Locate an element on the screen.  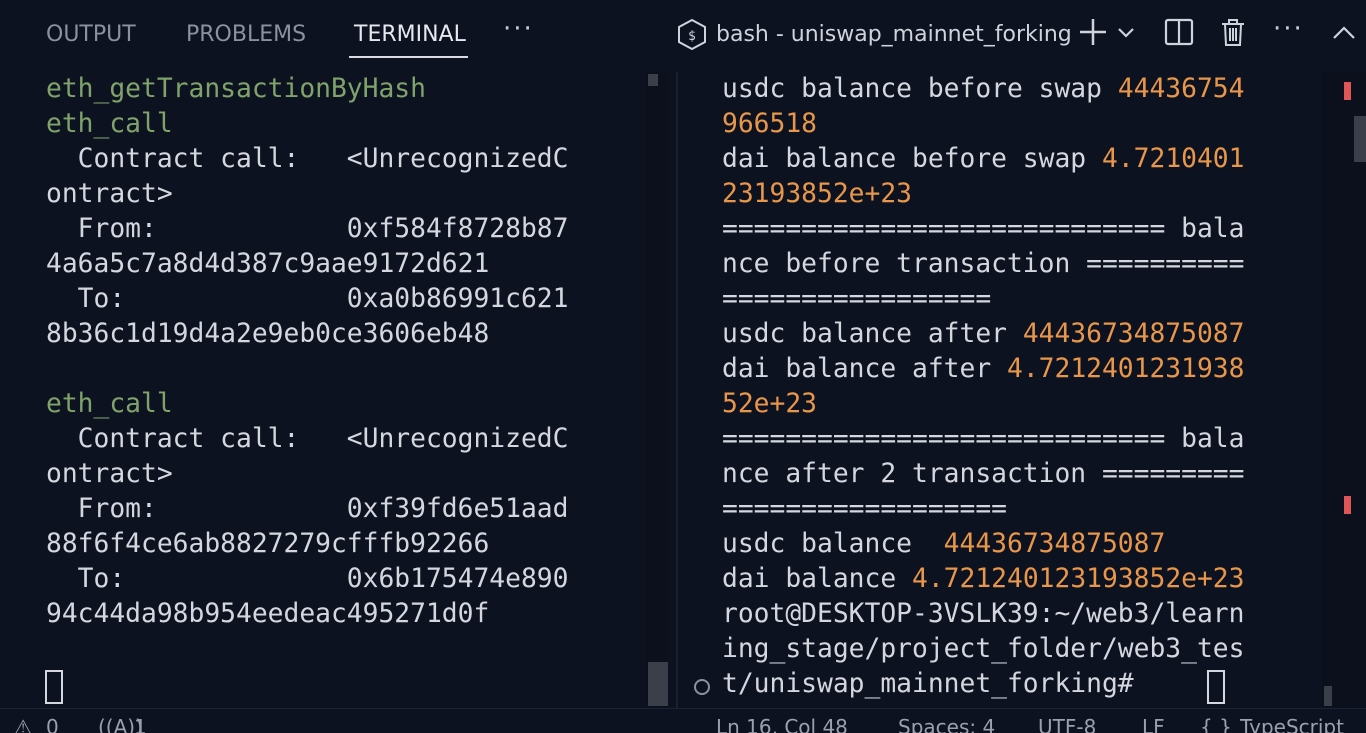
terminal-text: usdc balance is located at coordinates (833, 544).